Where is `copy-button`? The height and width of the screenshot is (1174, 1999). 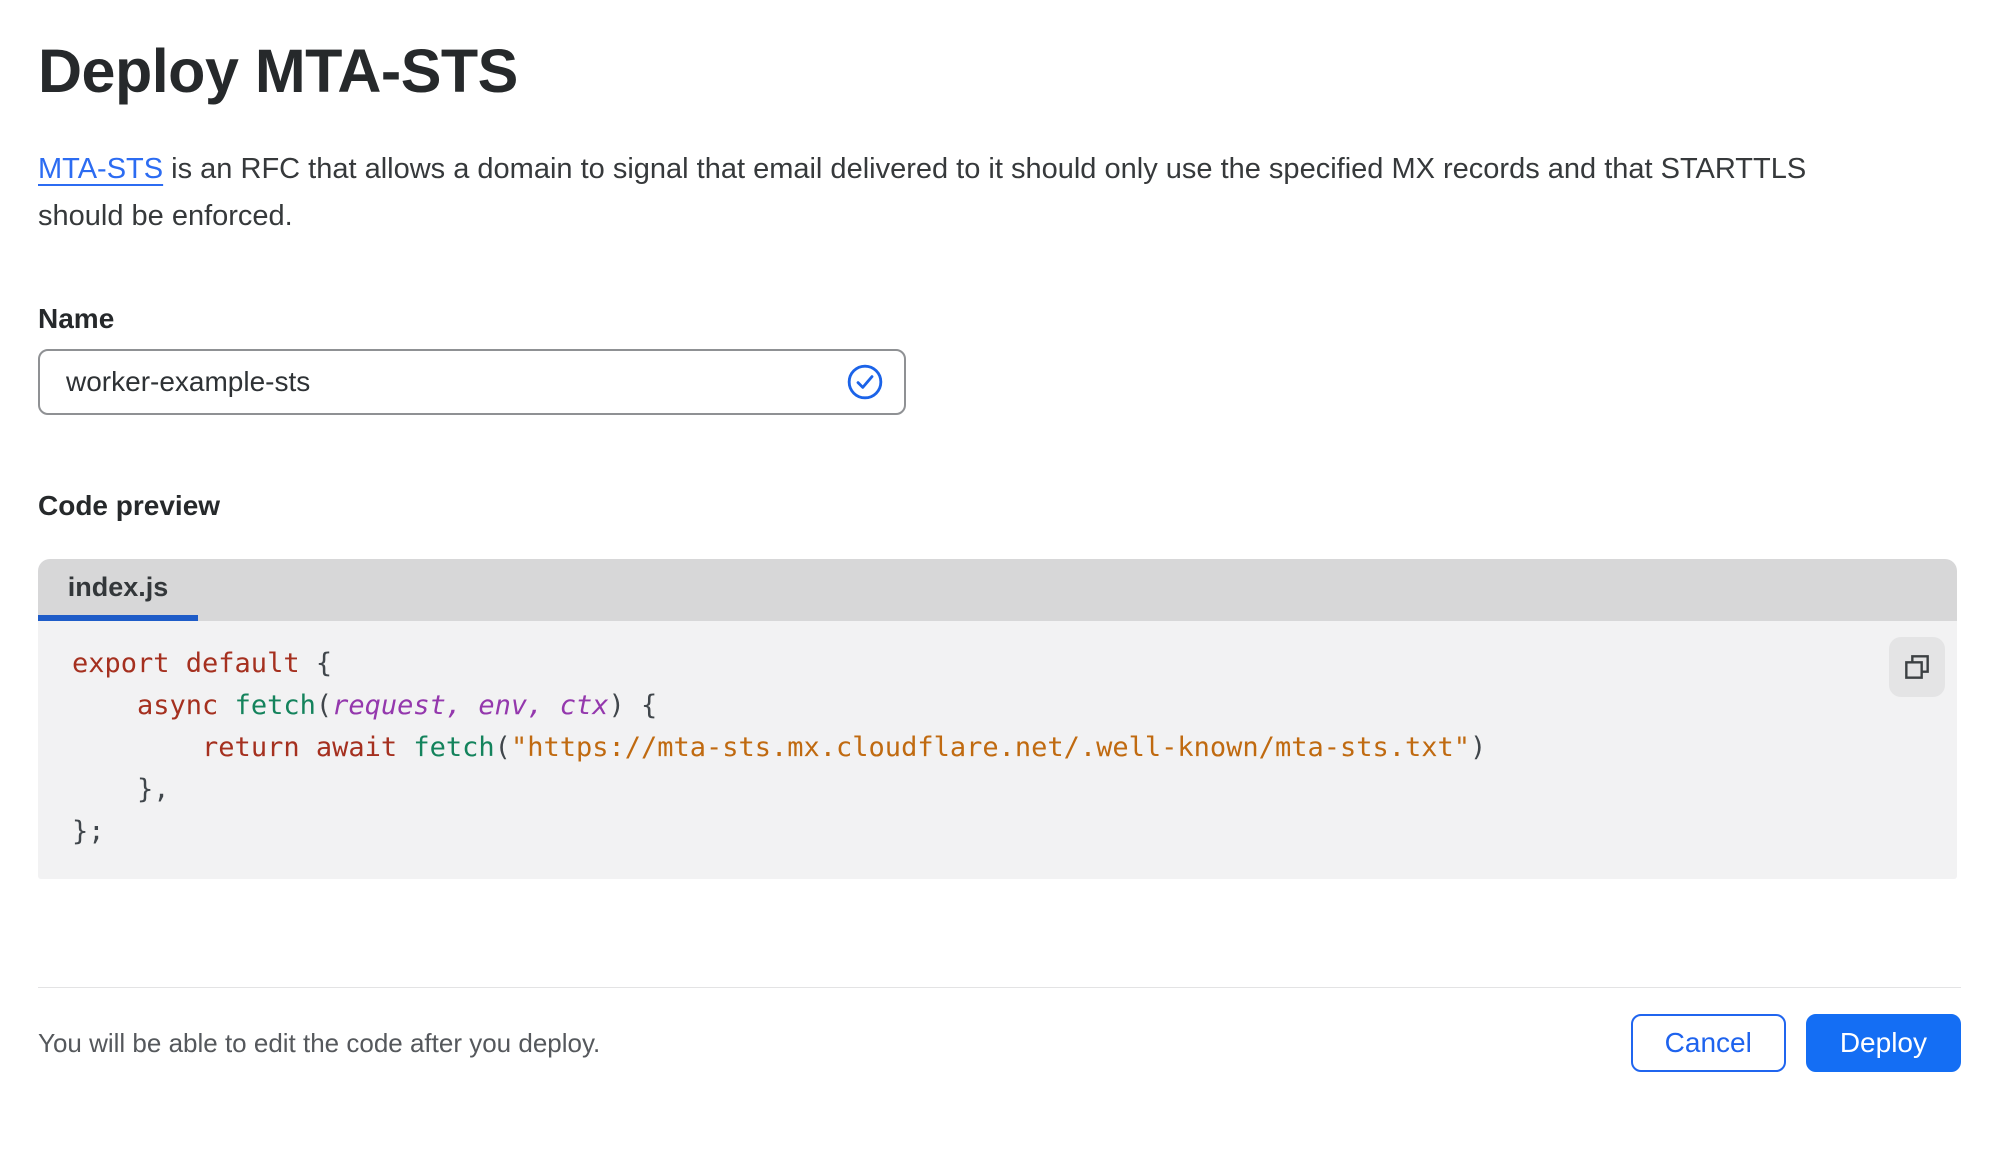 copy-button is located at coordinates (1917, 667).